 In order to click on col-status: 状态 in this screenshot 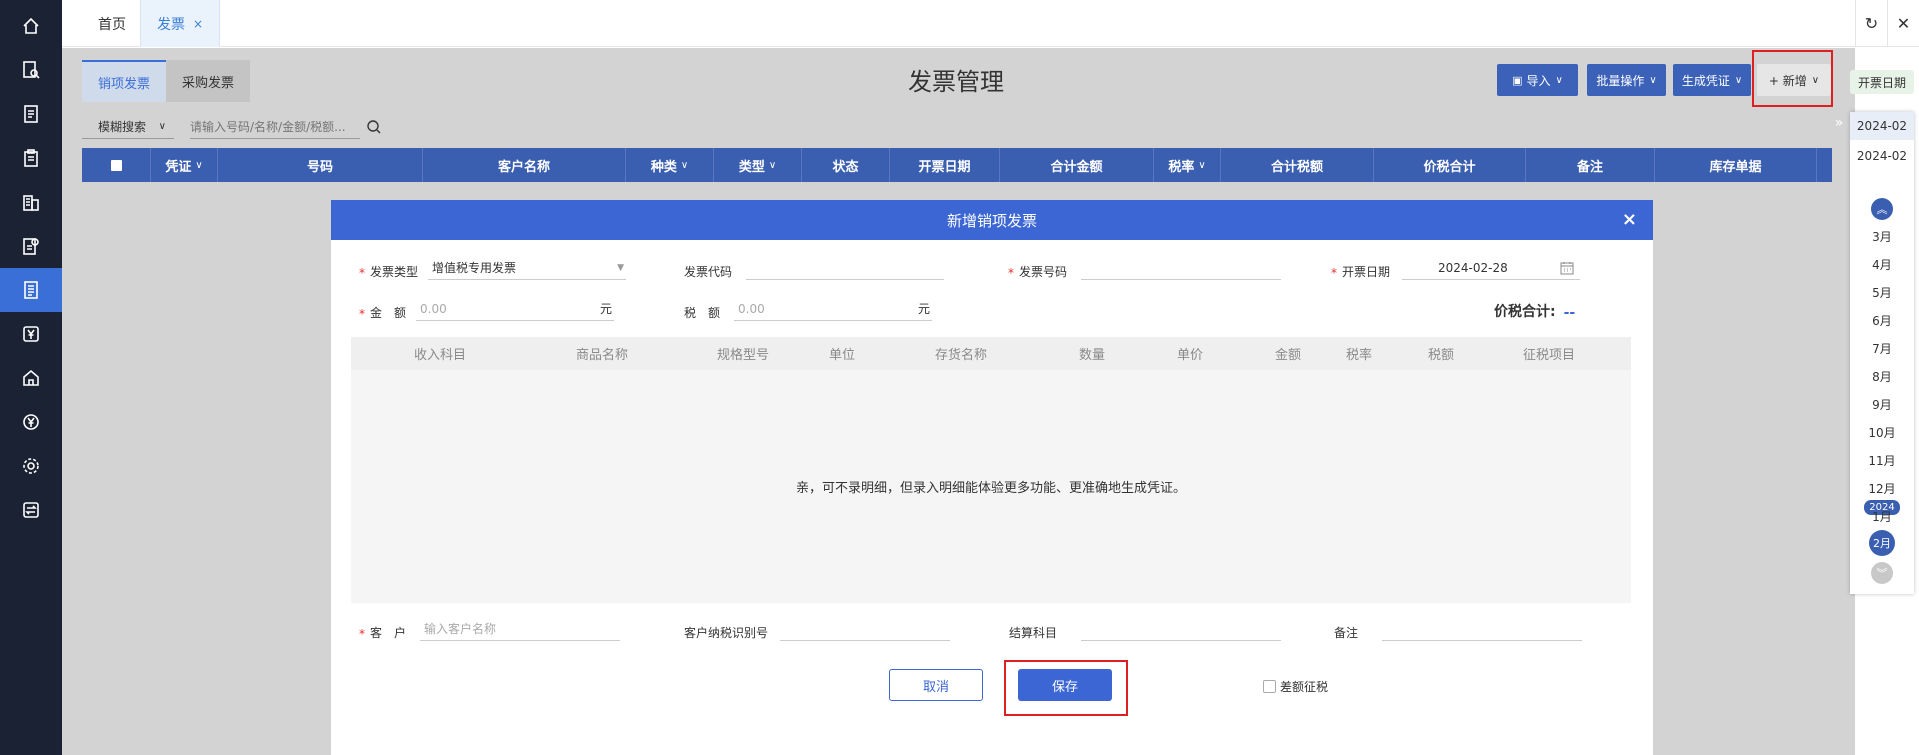, I will do `click(846, 165)`.